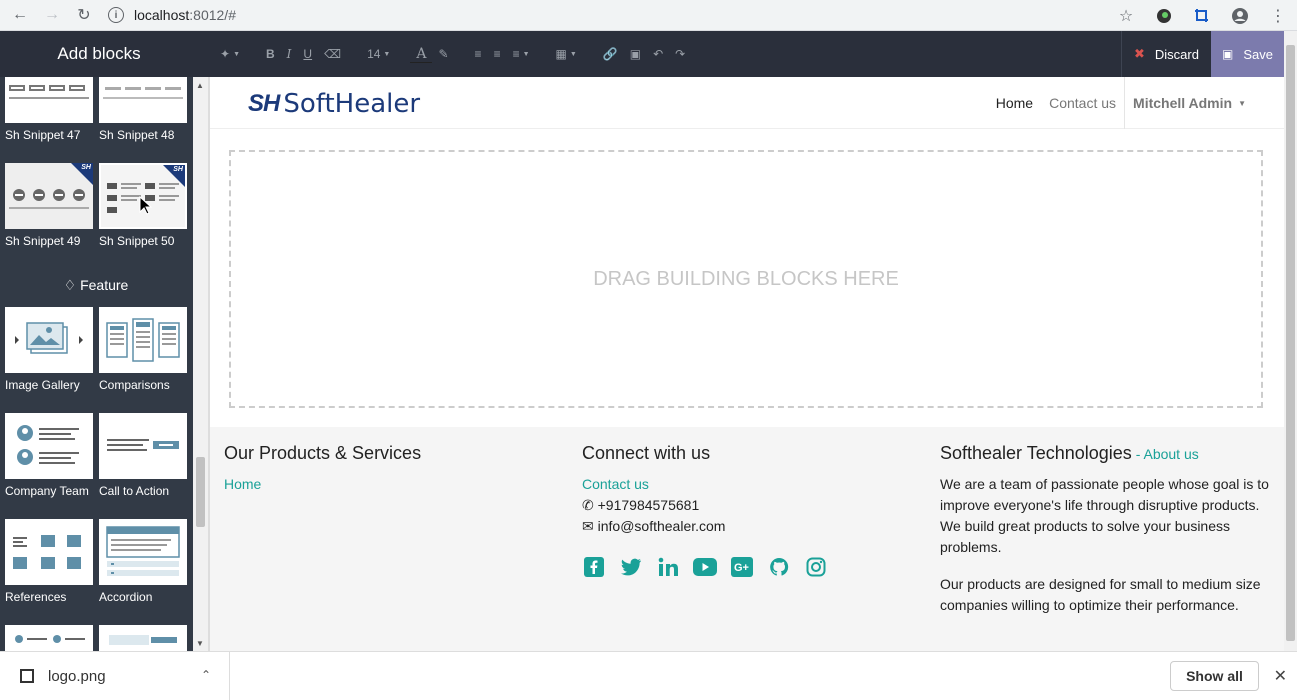 The image size is (1297, 700). What do you see at coordinates (1036, 453) in the screenshot?
I see `company-name: Softhealer Technologies` at bounding box center [1036, 453].